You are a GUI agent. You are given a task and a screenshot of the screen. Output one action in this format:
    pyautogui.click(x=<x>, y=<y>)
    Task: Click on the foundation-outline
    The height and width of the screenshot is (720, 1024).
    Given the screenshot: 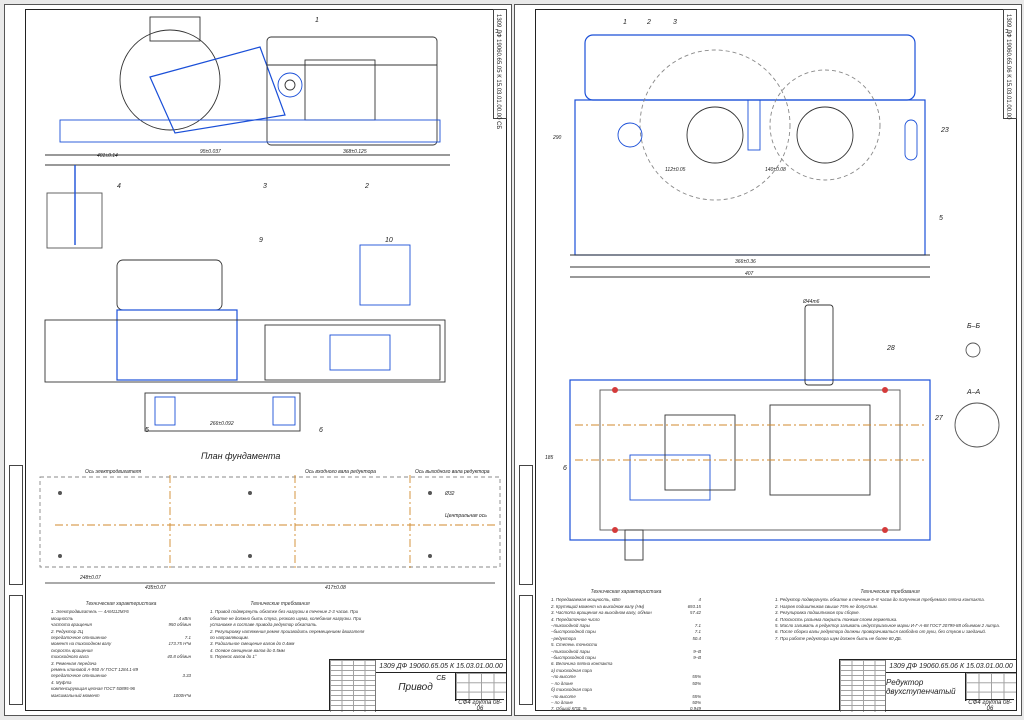 What is the action you would take?
    pyautogui.click(x=270, y=522)
    